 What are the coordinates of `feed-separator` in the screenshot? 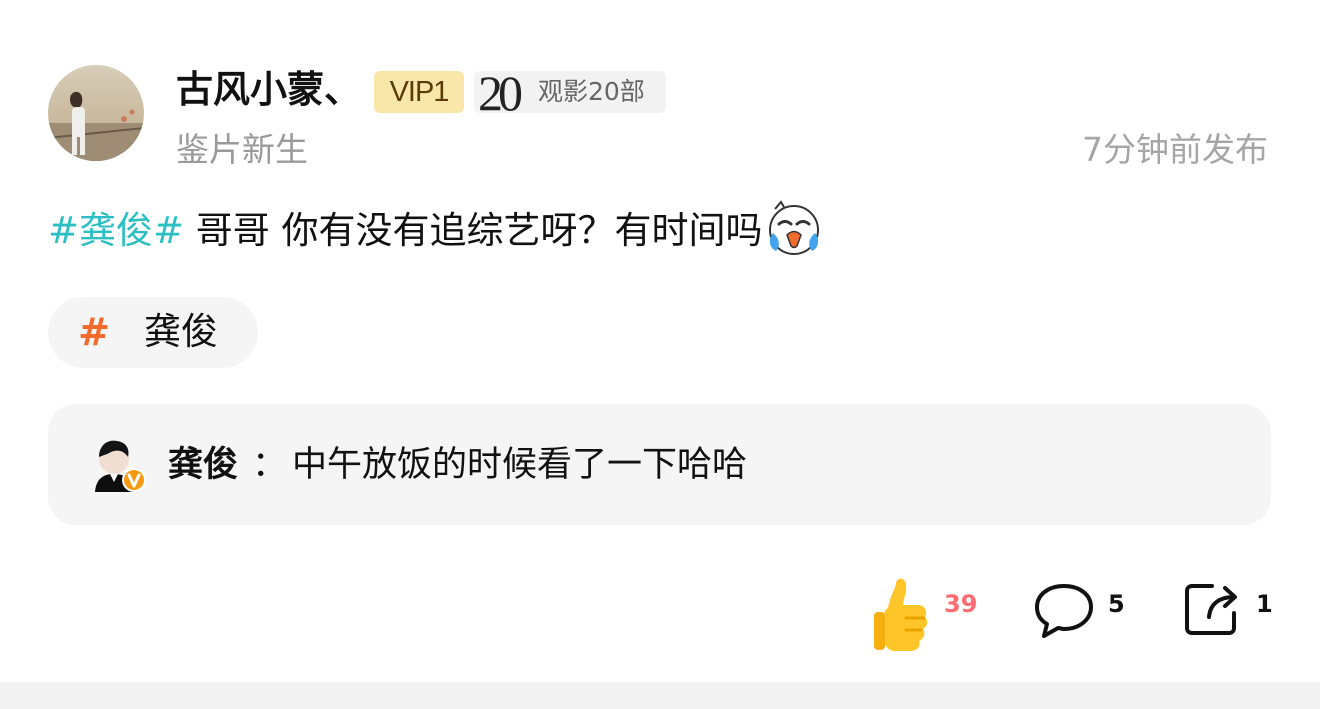 It's located at (660, 695).